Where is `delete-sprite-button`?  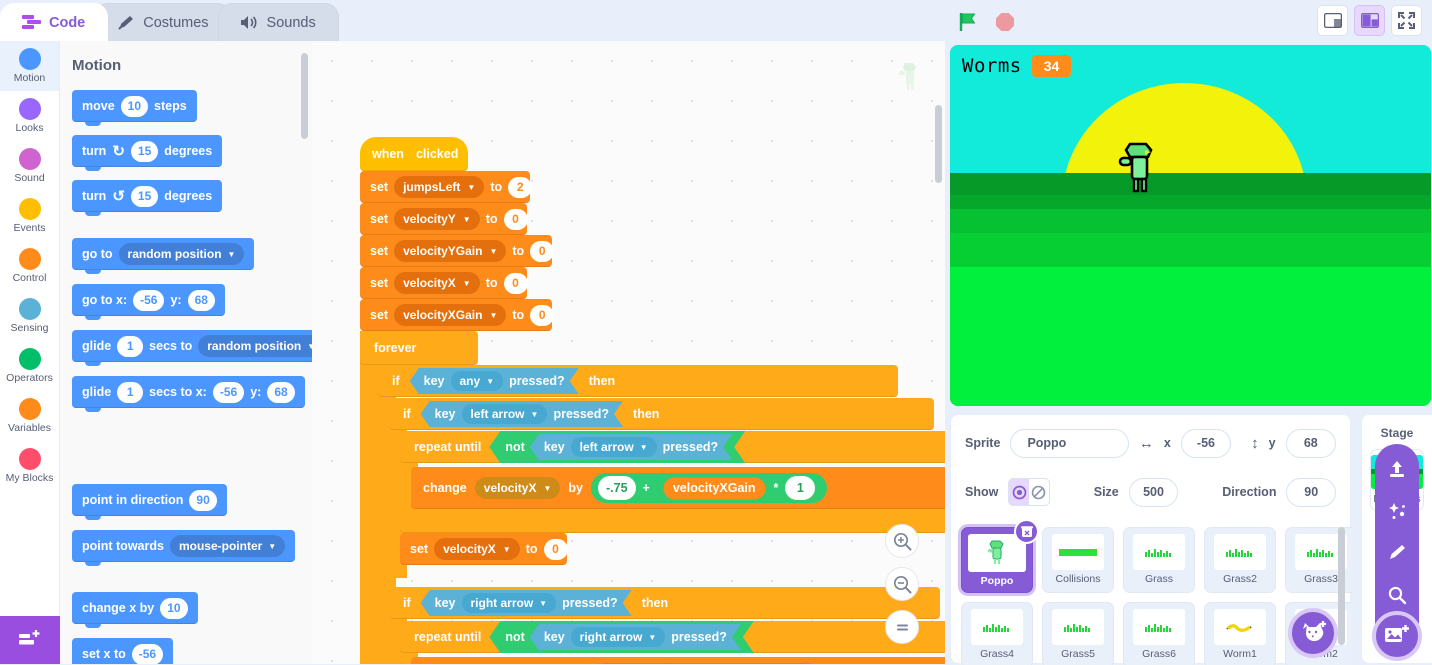 delete-sprite-button is located at coordinates (1026, 531).